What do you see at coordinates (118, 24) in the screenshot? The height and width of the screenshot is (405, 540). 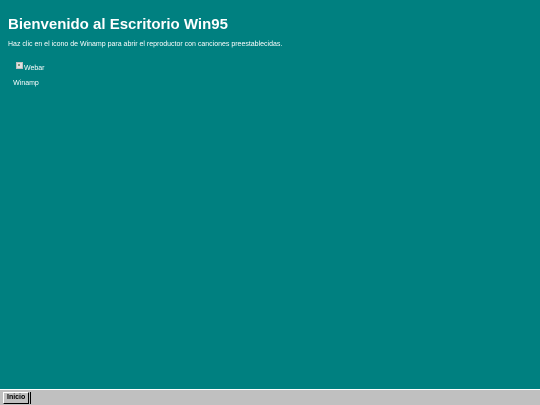 I see `page-title: Bienvenido al Escritorio Win95` at bounding box center [118, 24].